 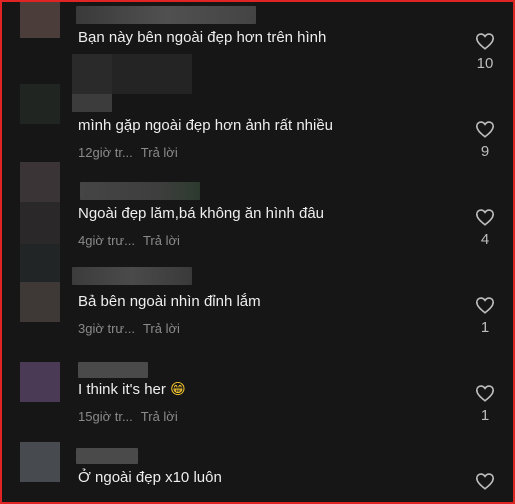 What do you see at coordinates (169, 301) in the screenshot?
I see `comment-text: Bả bên ngoài nhìn đỉnh lắm` at bounding box center [169, 301].